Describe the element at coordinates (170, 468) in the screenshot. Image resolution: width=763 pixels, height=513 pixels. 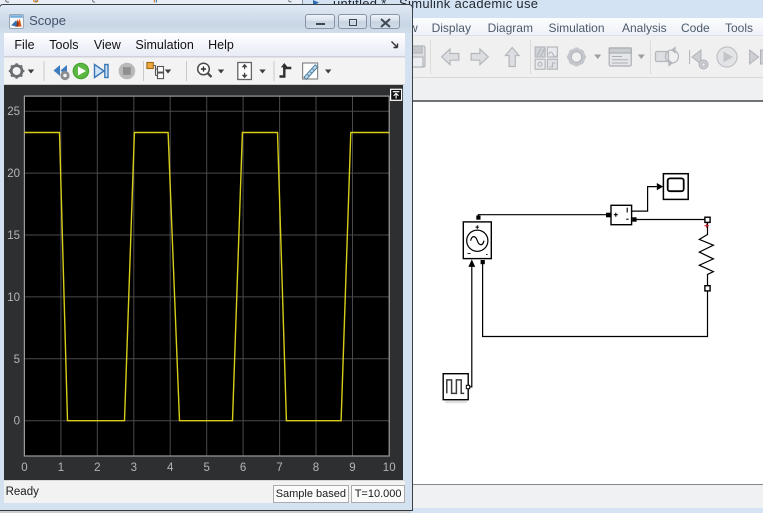
I see `svg-text: 4` at that location.